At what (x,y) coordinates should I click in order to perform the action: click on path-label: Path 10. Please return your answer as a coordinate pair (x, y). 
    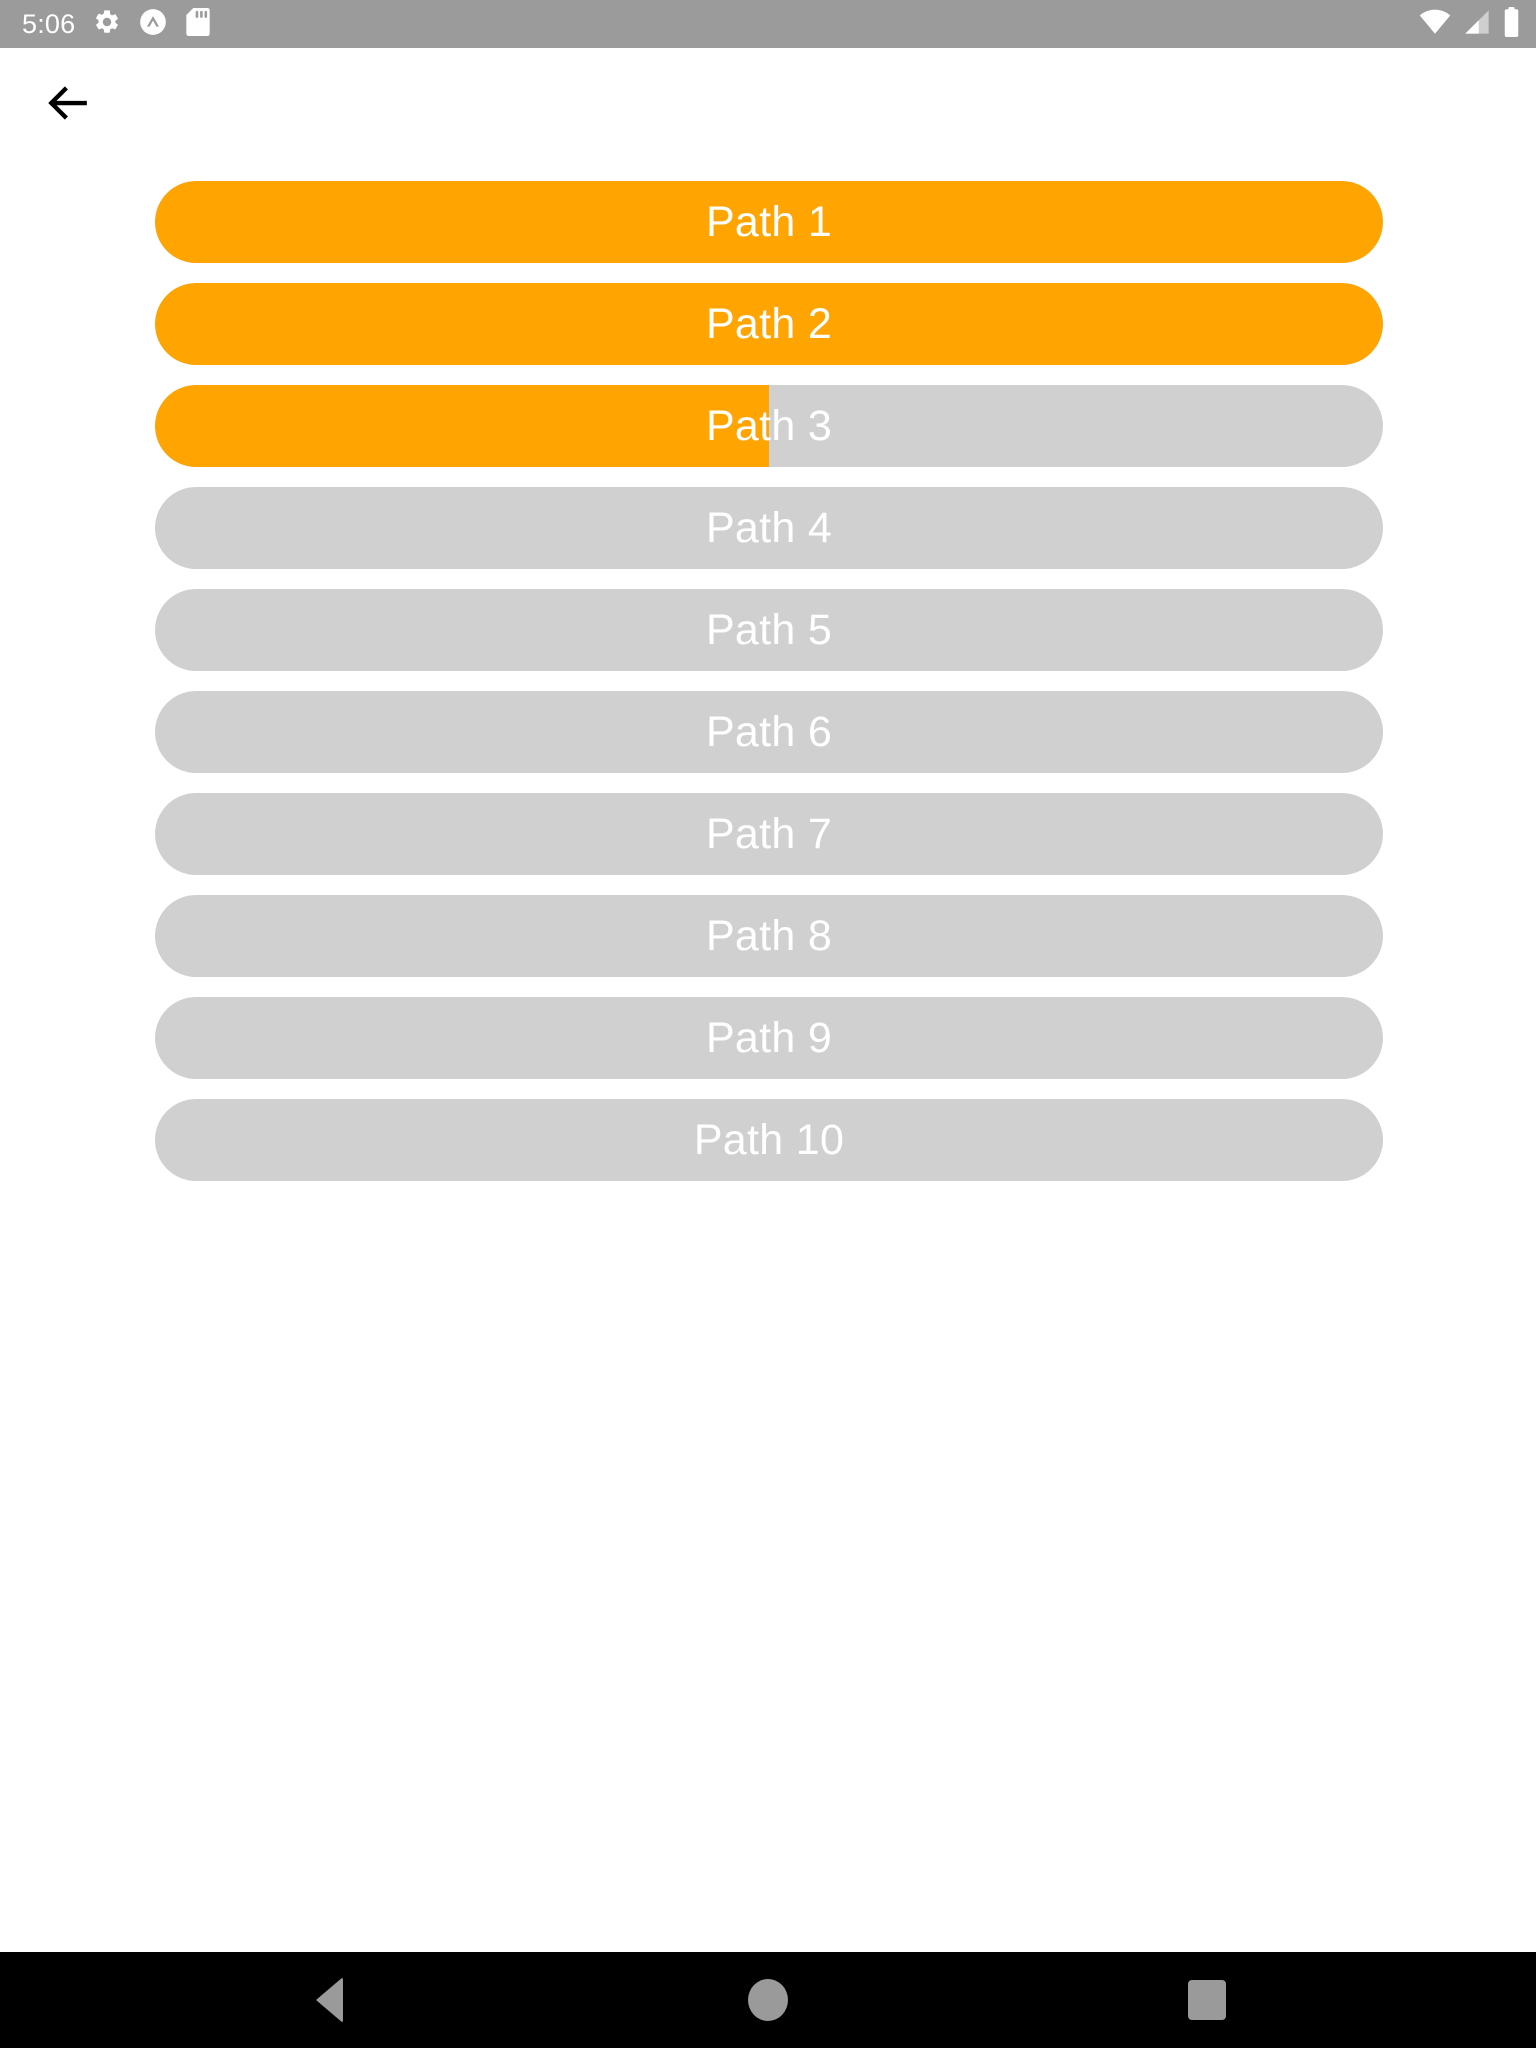
    Looking at the image, I should click on (769, 1139).